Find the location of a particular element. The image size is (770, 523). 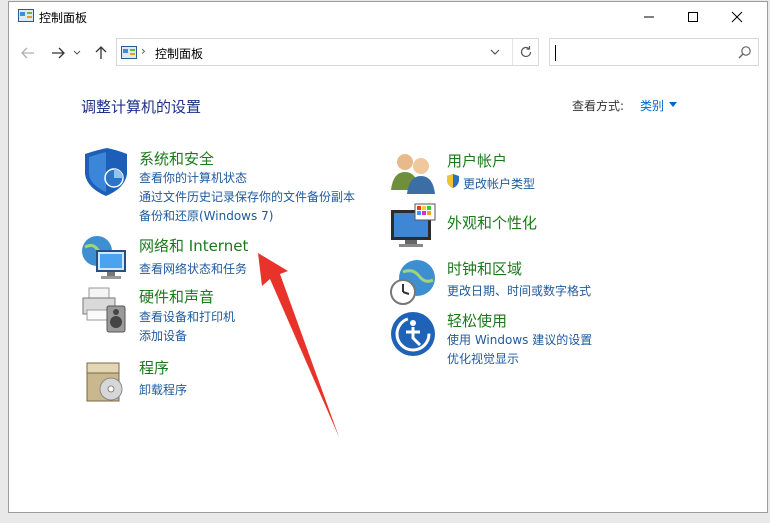

title-bar: 控制面板 is located at coordinates (388, 17).